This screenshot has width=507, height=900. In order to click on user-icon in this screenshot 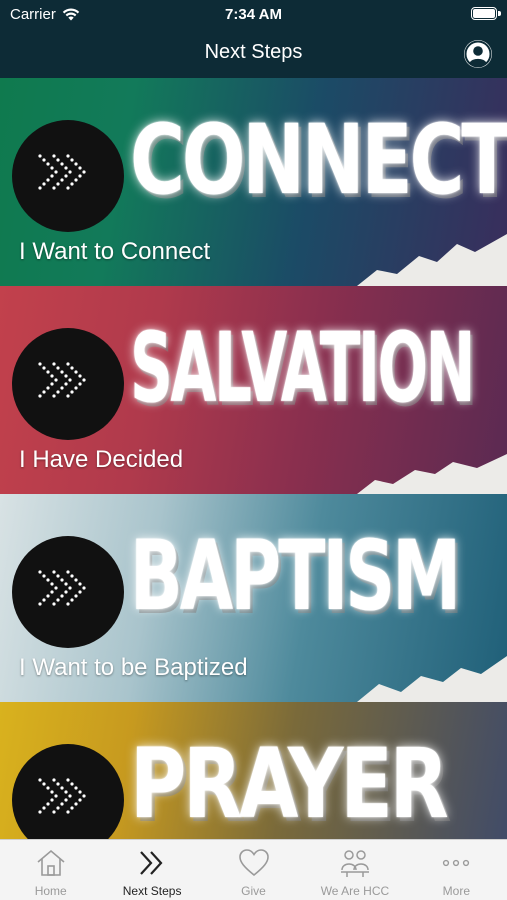, I will do `click(478, 54)`.